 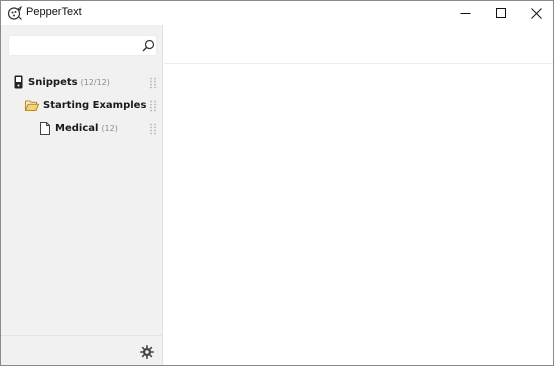 I want to click on minimize-button, so click(x=465, y=13).